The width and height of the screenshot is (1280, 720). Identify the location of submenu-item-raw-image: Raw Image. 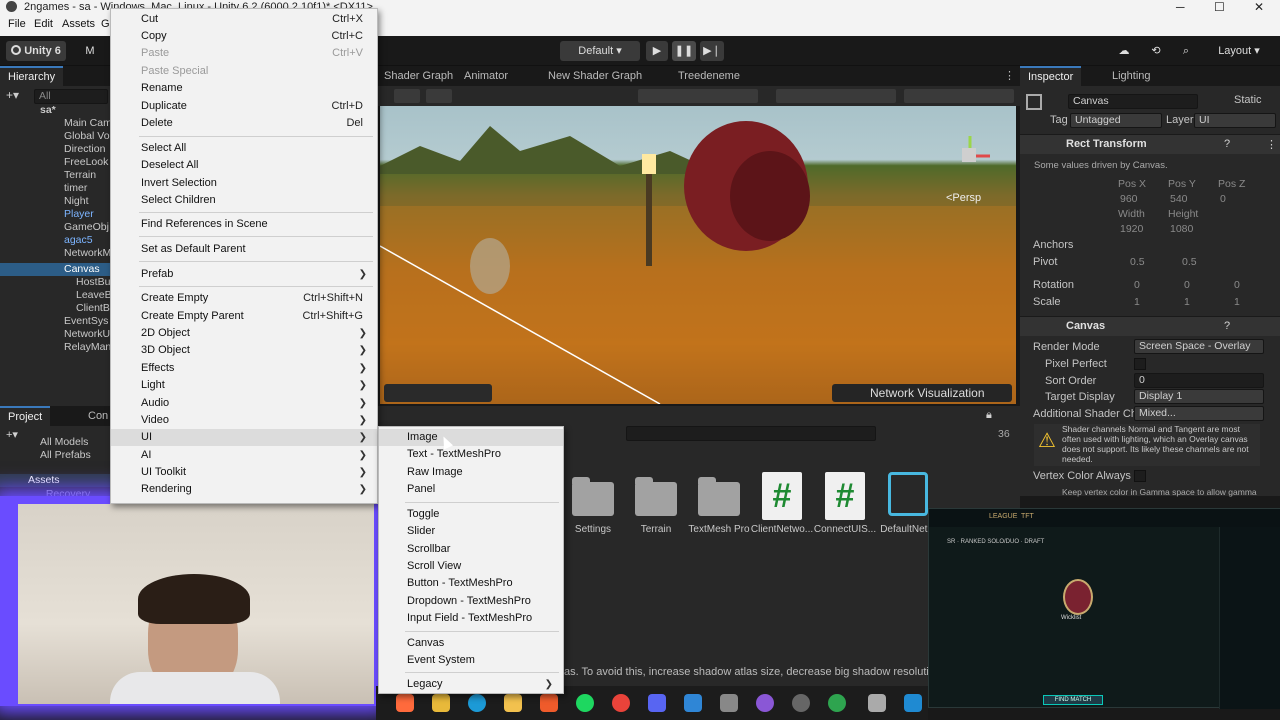
(471, 472).